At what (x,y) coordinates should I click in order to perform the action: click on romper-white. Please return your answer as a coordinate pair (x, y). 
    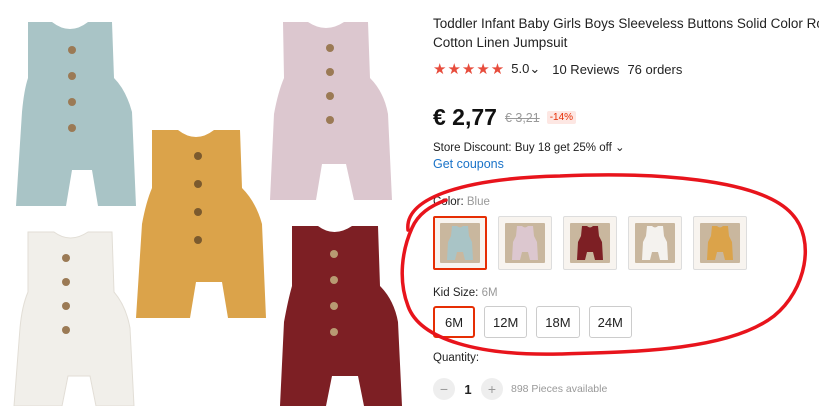
    Looking at the image, I should click on (74, 318).